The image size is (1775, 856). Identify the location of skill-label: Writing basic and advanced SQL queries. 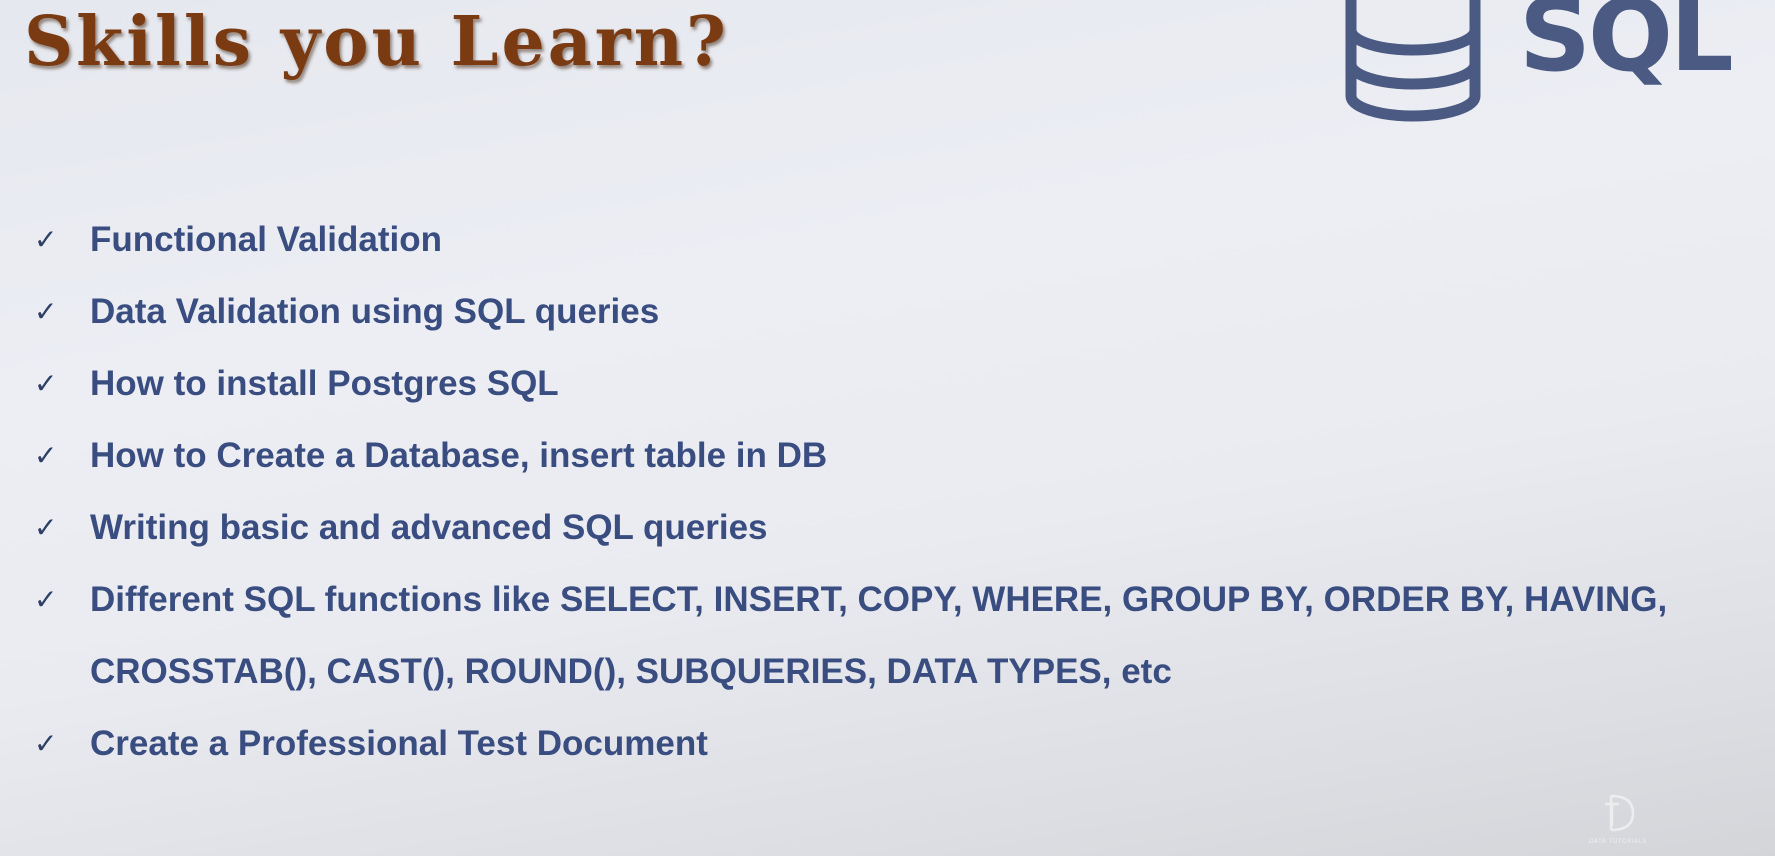
(429, 527).